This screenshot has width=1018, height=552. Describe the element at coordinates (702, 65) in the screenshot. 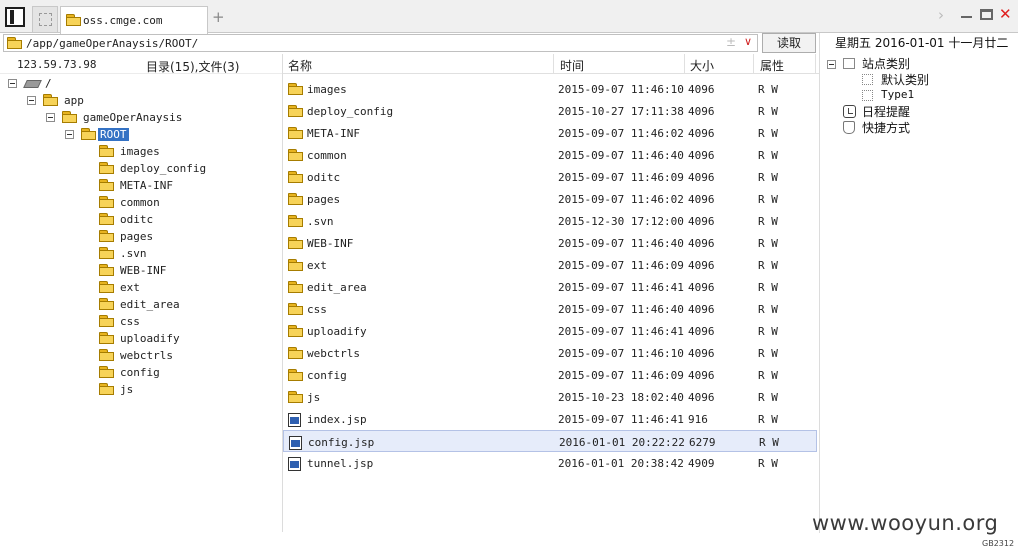

I see `column-size: 大小` at that location.